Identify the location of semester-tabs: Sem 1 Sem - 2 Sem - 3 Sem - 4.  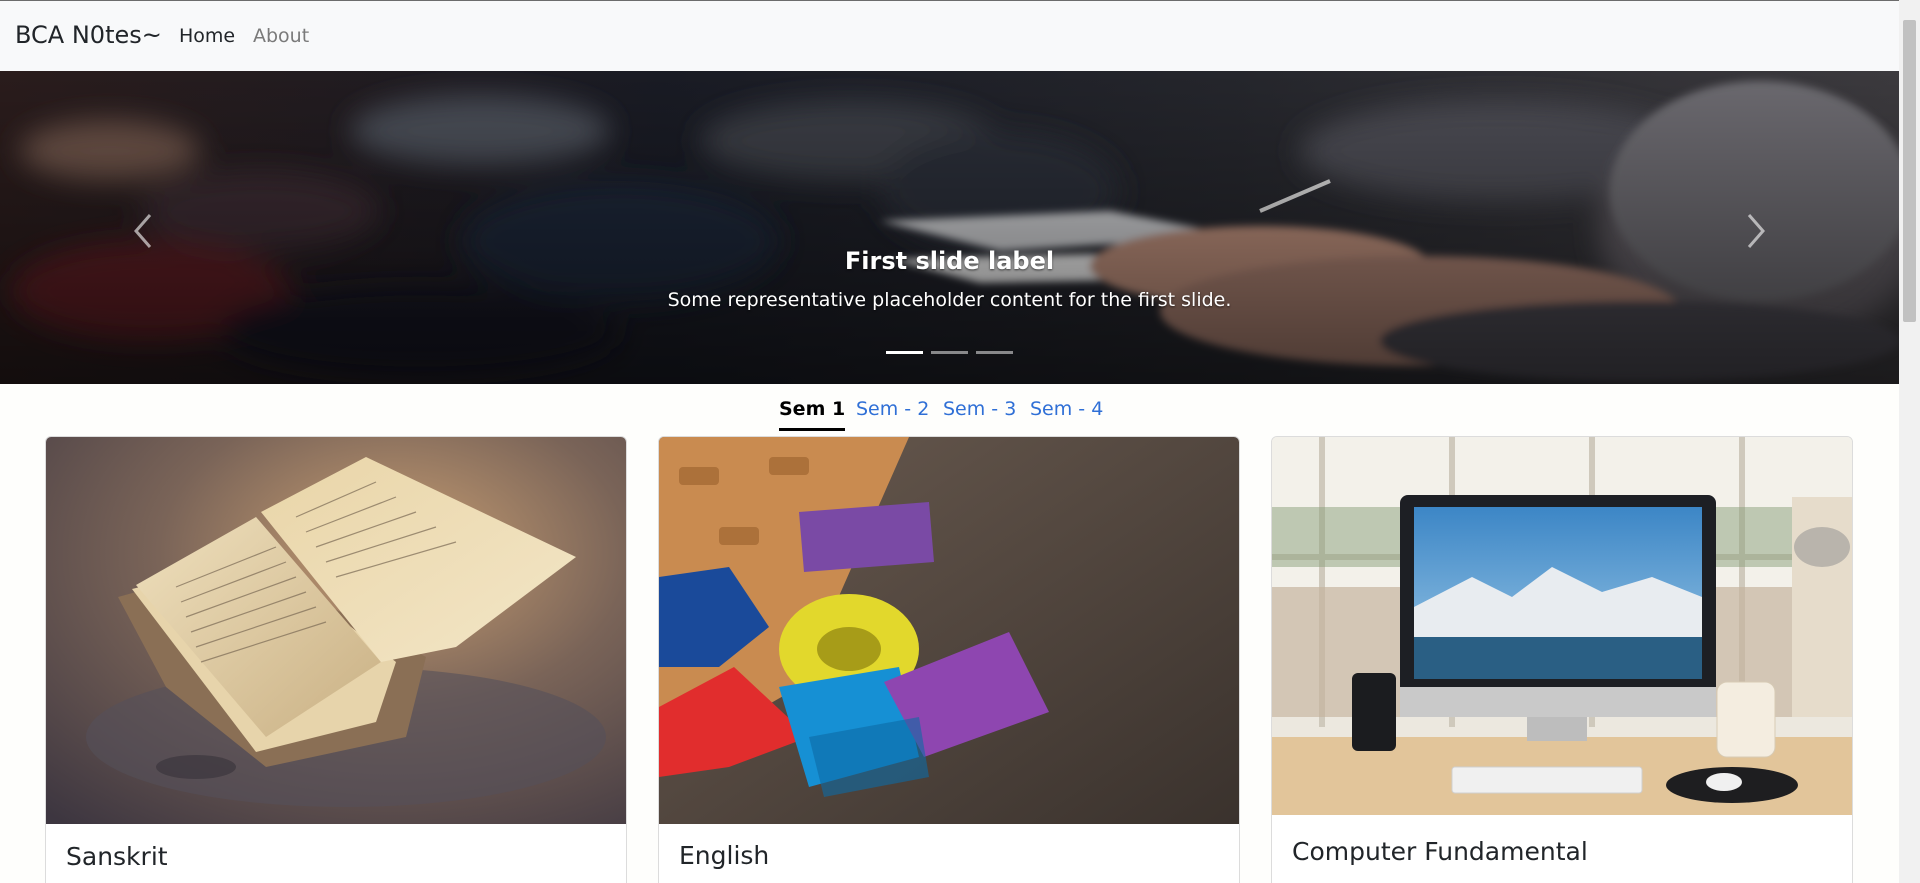
(949, 414).